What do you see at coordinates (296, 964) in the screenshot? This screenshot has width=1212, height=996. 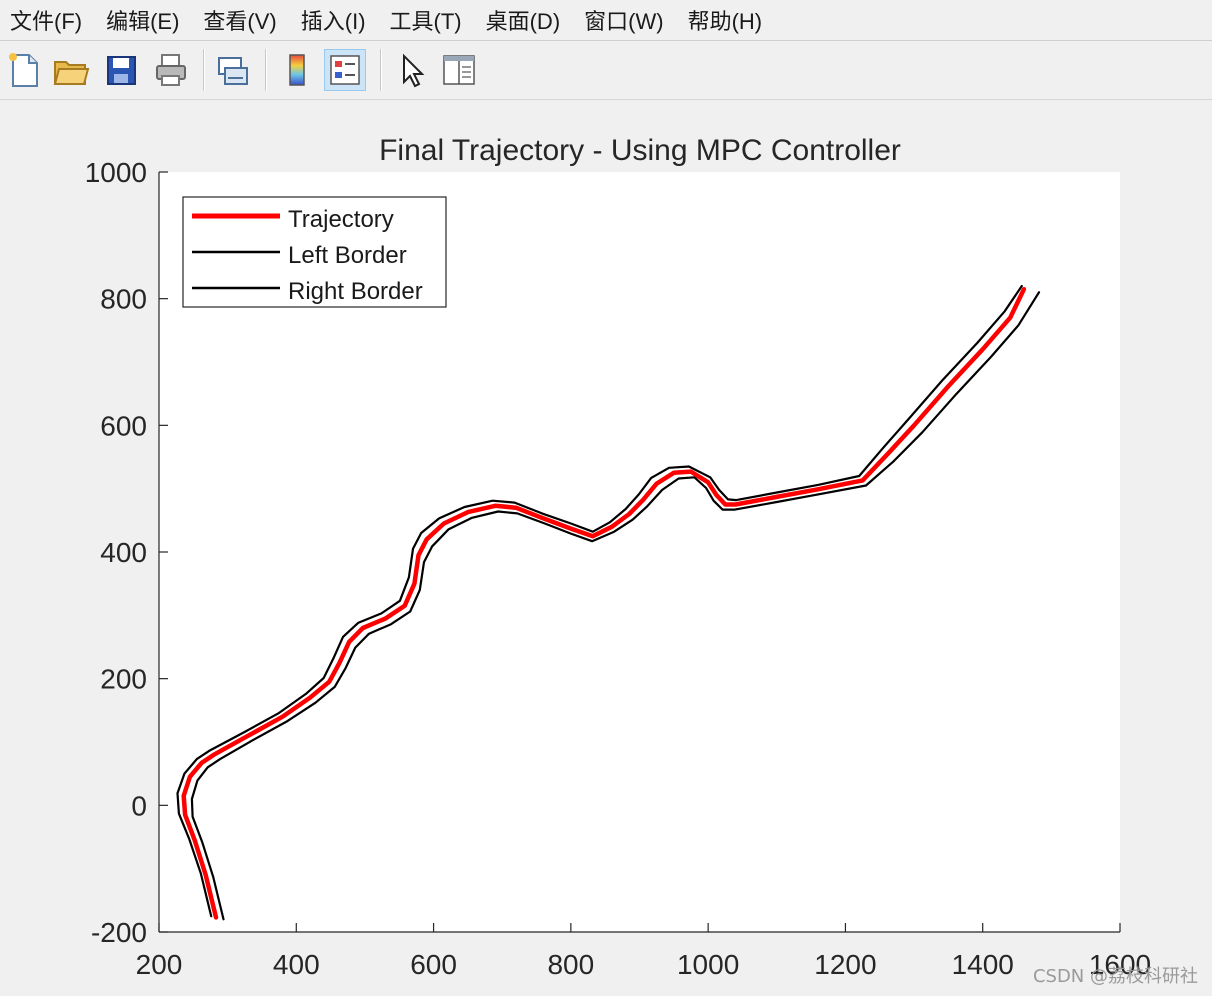 I see `x-tick-label: 400` at bounding box center [296, 964].